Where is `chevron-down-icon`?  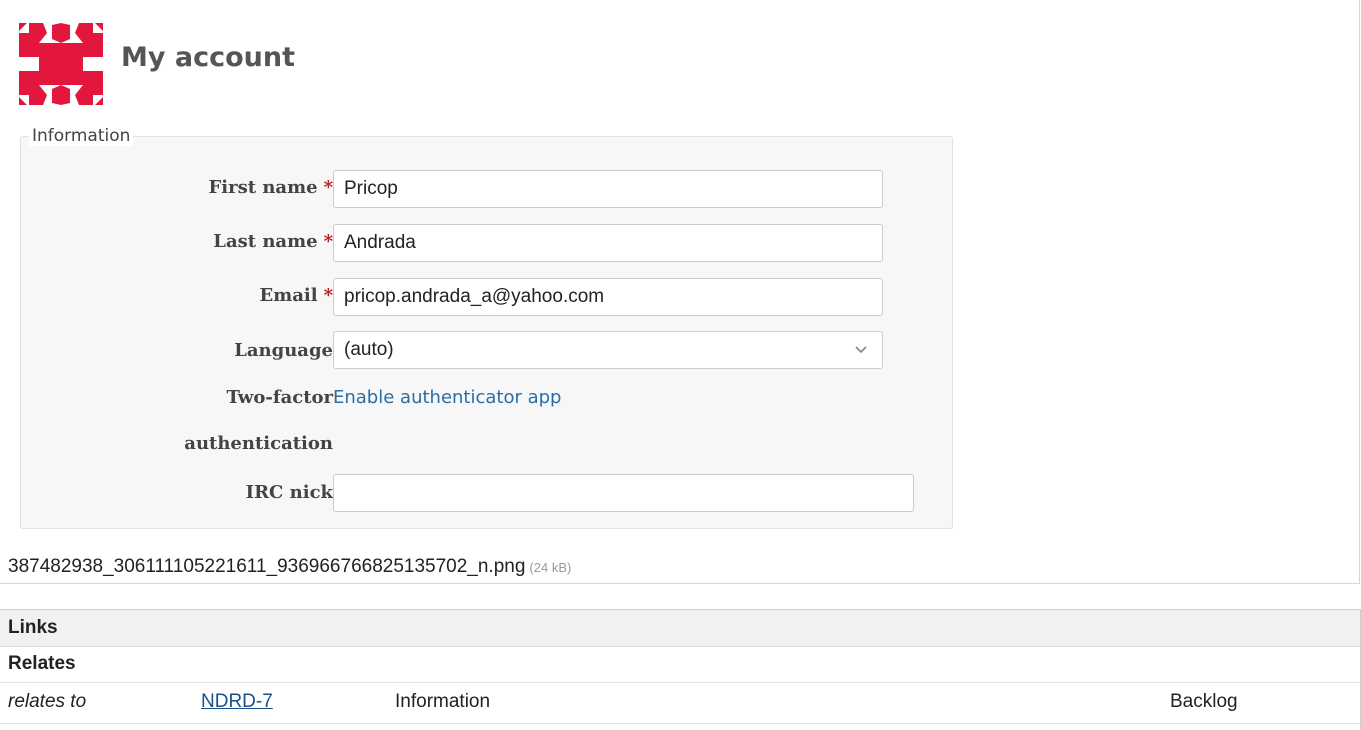 chevron-down-icon is located at coordinates (861, 350).